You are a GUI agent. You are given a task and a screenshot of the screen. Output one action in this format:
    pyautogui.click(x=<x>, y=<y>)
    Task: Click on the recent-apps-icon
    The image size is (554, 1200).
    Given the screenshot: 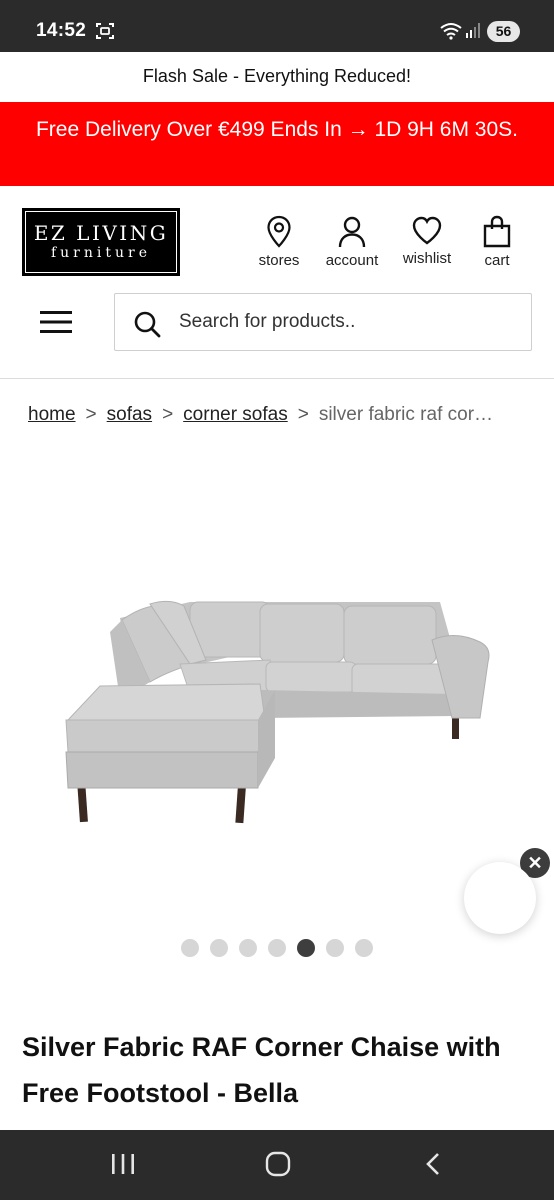 What is the action you would take?
    pyautogui.click(x=123, y=1164)
    